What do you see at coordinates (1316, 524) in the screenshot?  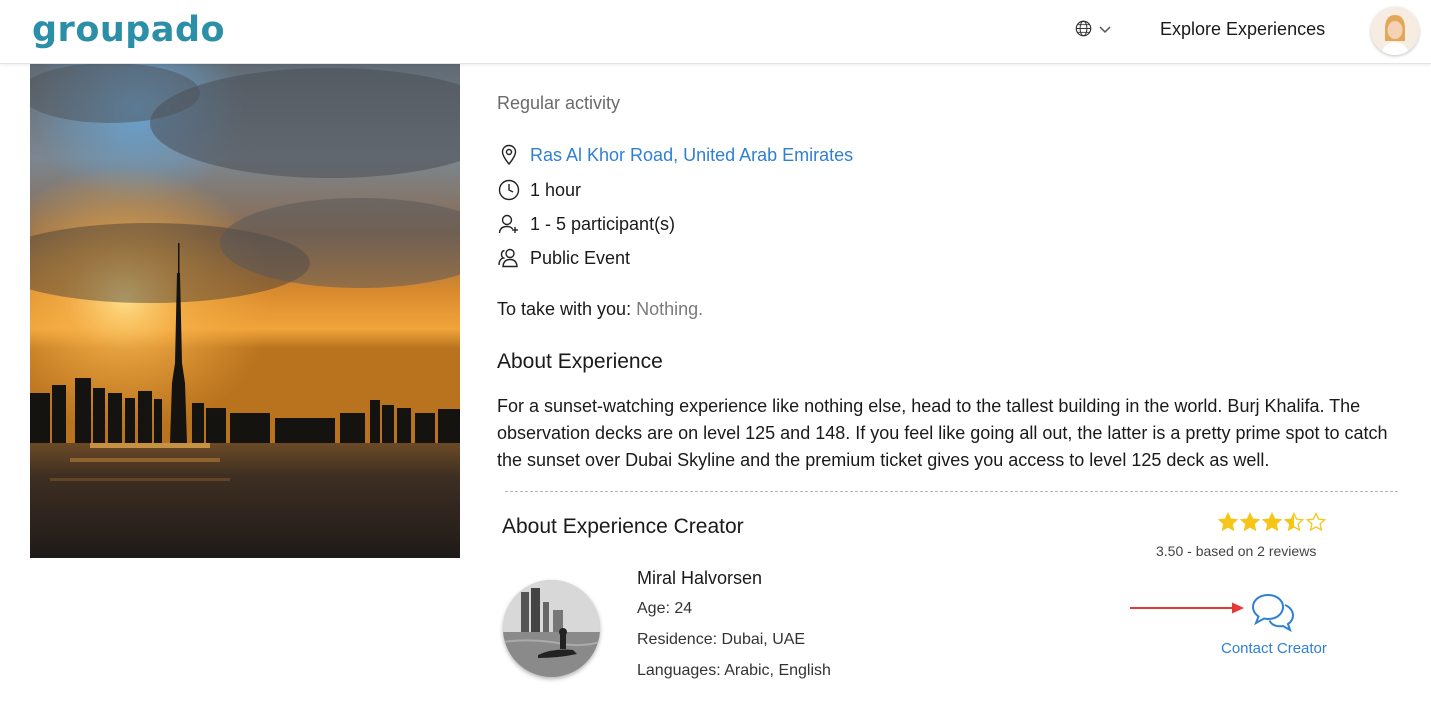 I see `star-empty-icon` at bounding box center [1316, 524].